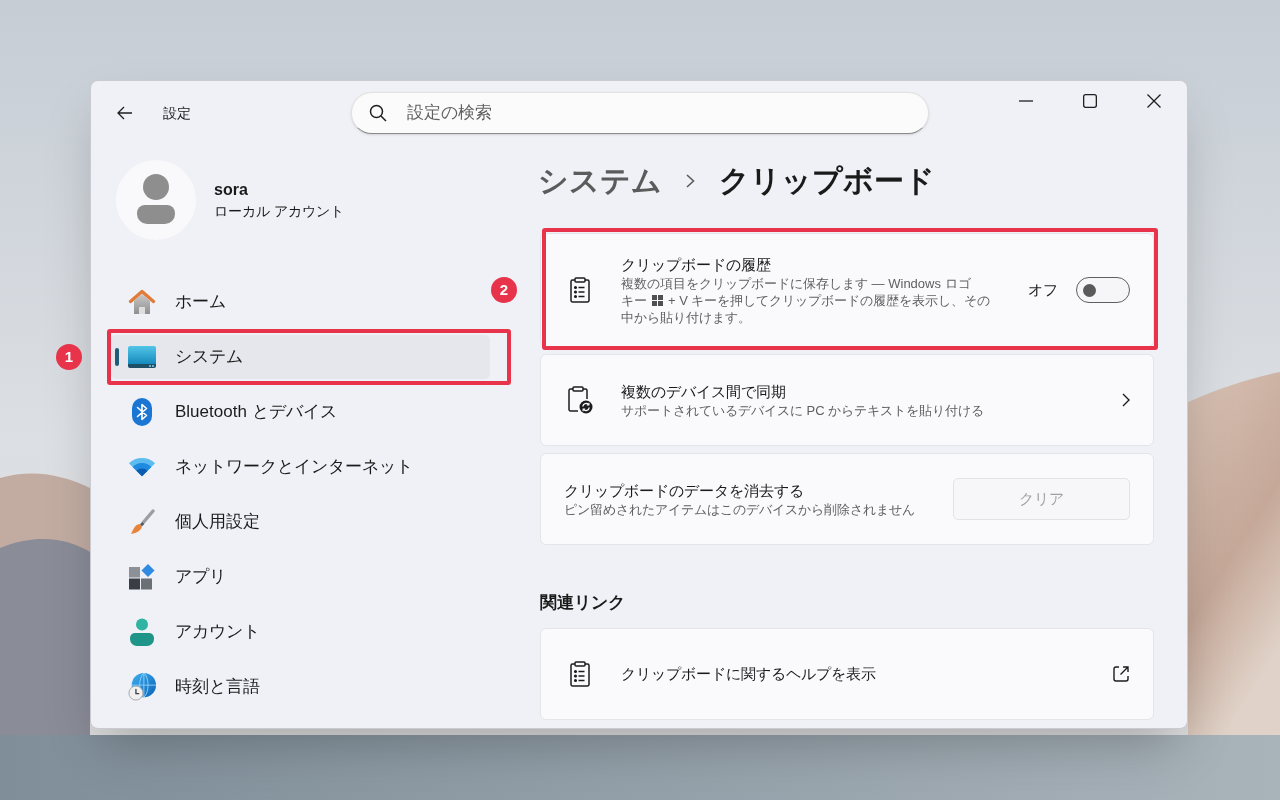  Describe the element at coordinates (300, 302) in the screenshot. I see `sidebar-item: ホーム` at that location.